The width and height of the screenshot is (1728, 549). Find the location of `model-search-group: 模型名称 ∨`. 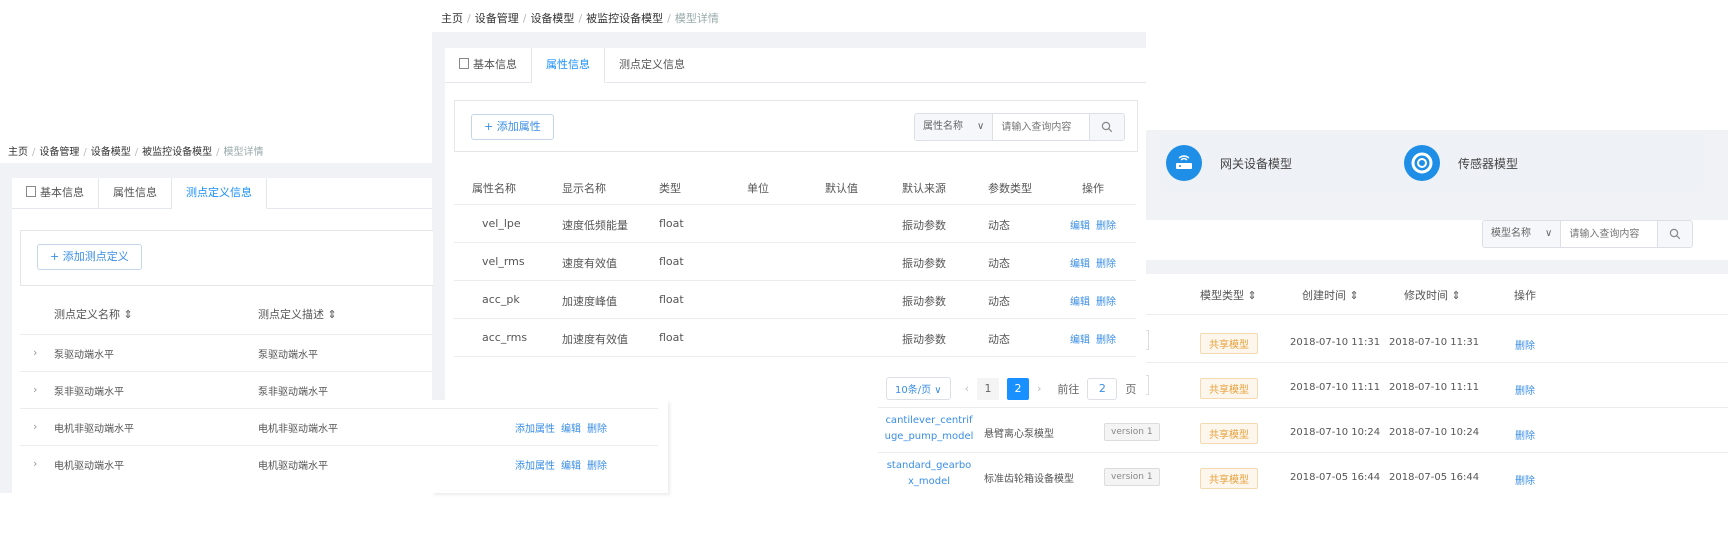

model-search-group: 模型名称 ∨ is located at coordinates (1588, 234).